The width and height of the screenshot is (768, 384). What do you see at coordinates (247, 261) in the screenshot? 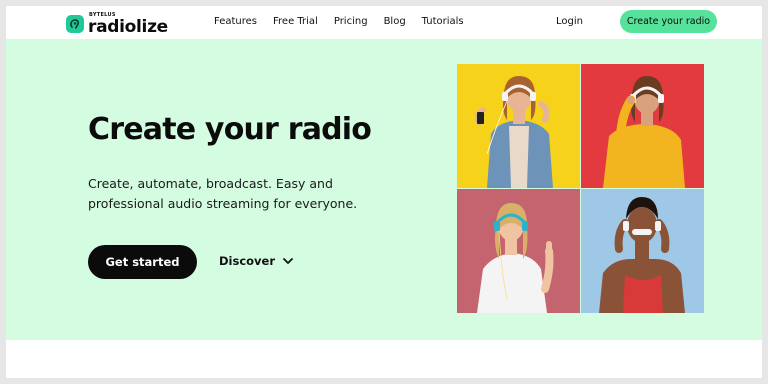
I see `discover-label: Discover` at bounding box center [247, 261].